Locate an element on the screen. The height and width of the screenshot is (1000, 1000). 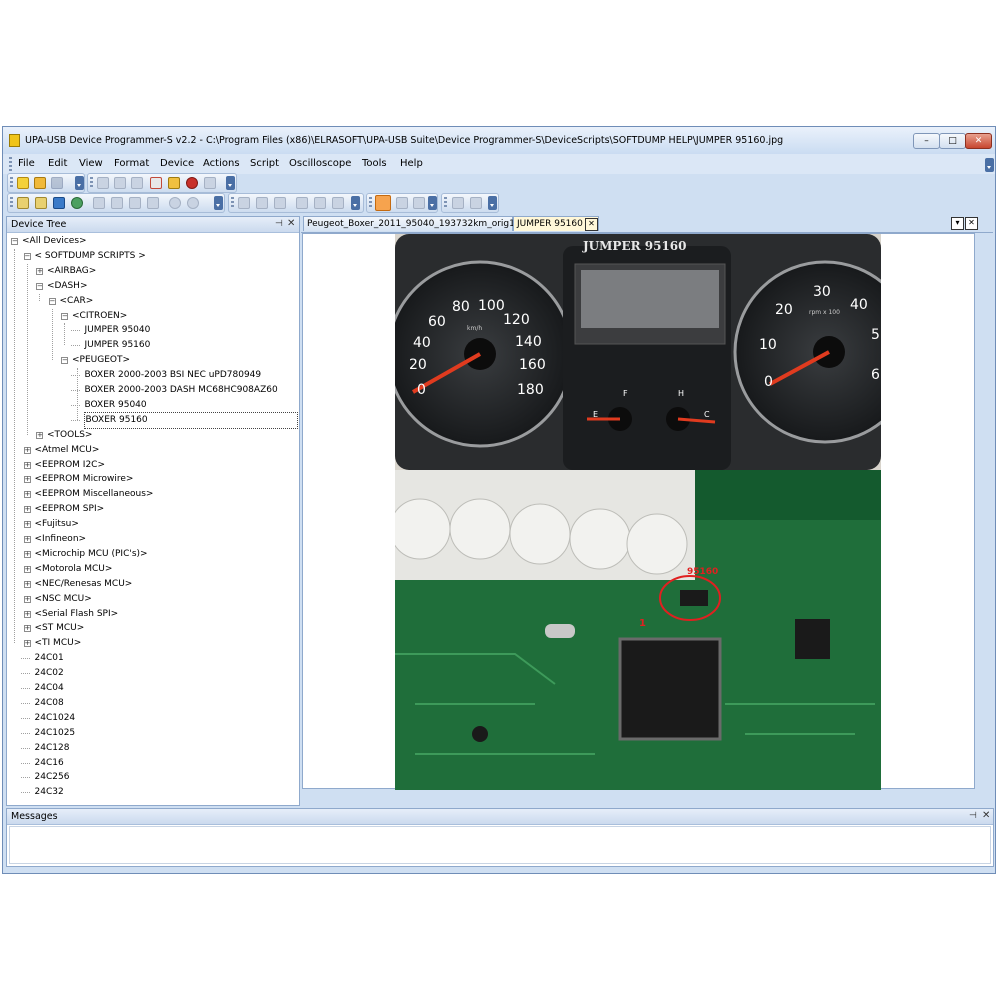
tree-item: JUMPER 95040 is located at coordinates (152, 330).